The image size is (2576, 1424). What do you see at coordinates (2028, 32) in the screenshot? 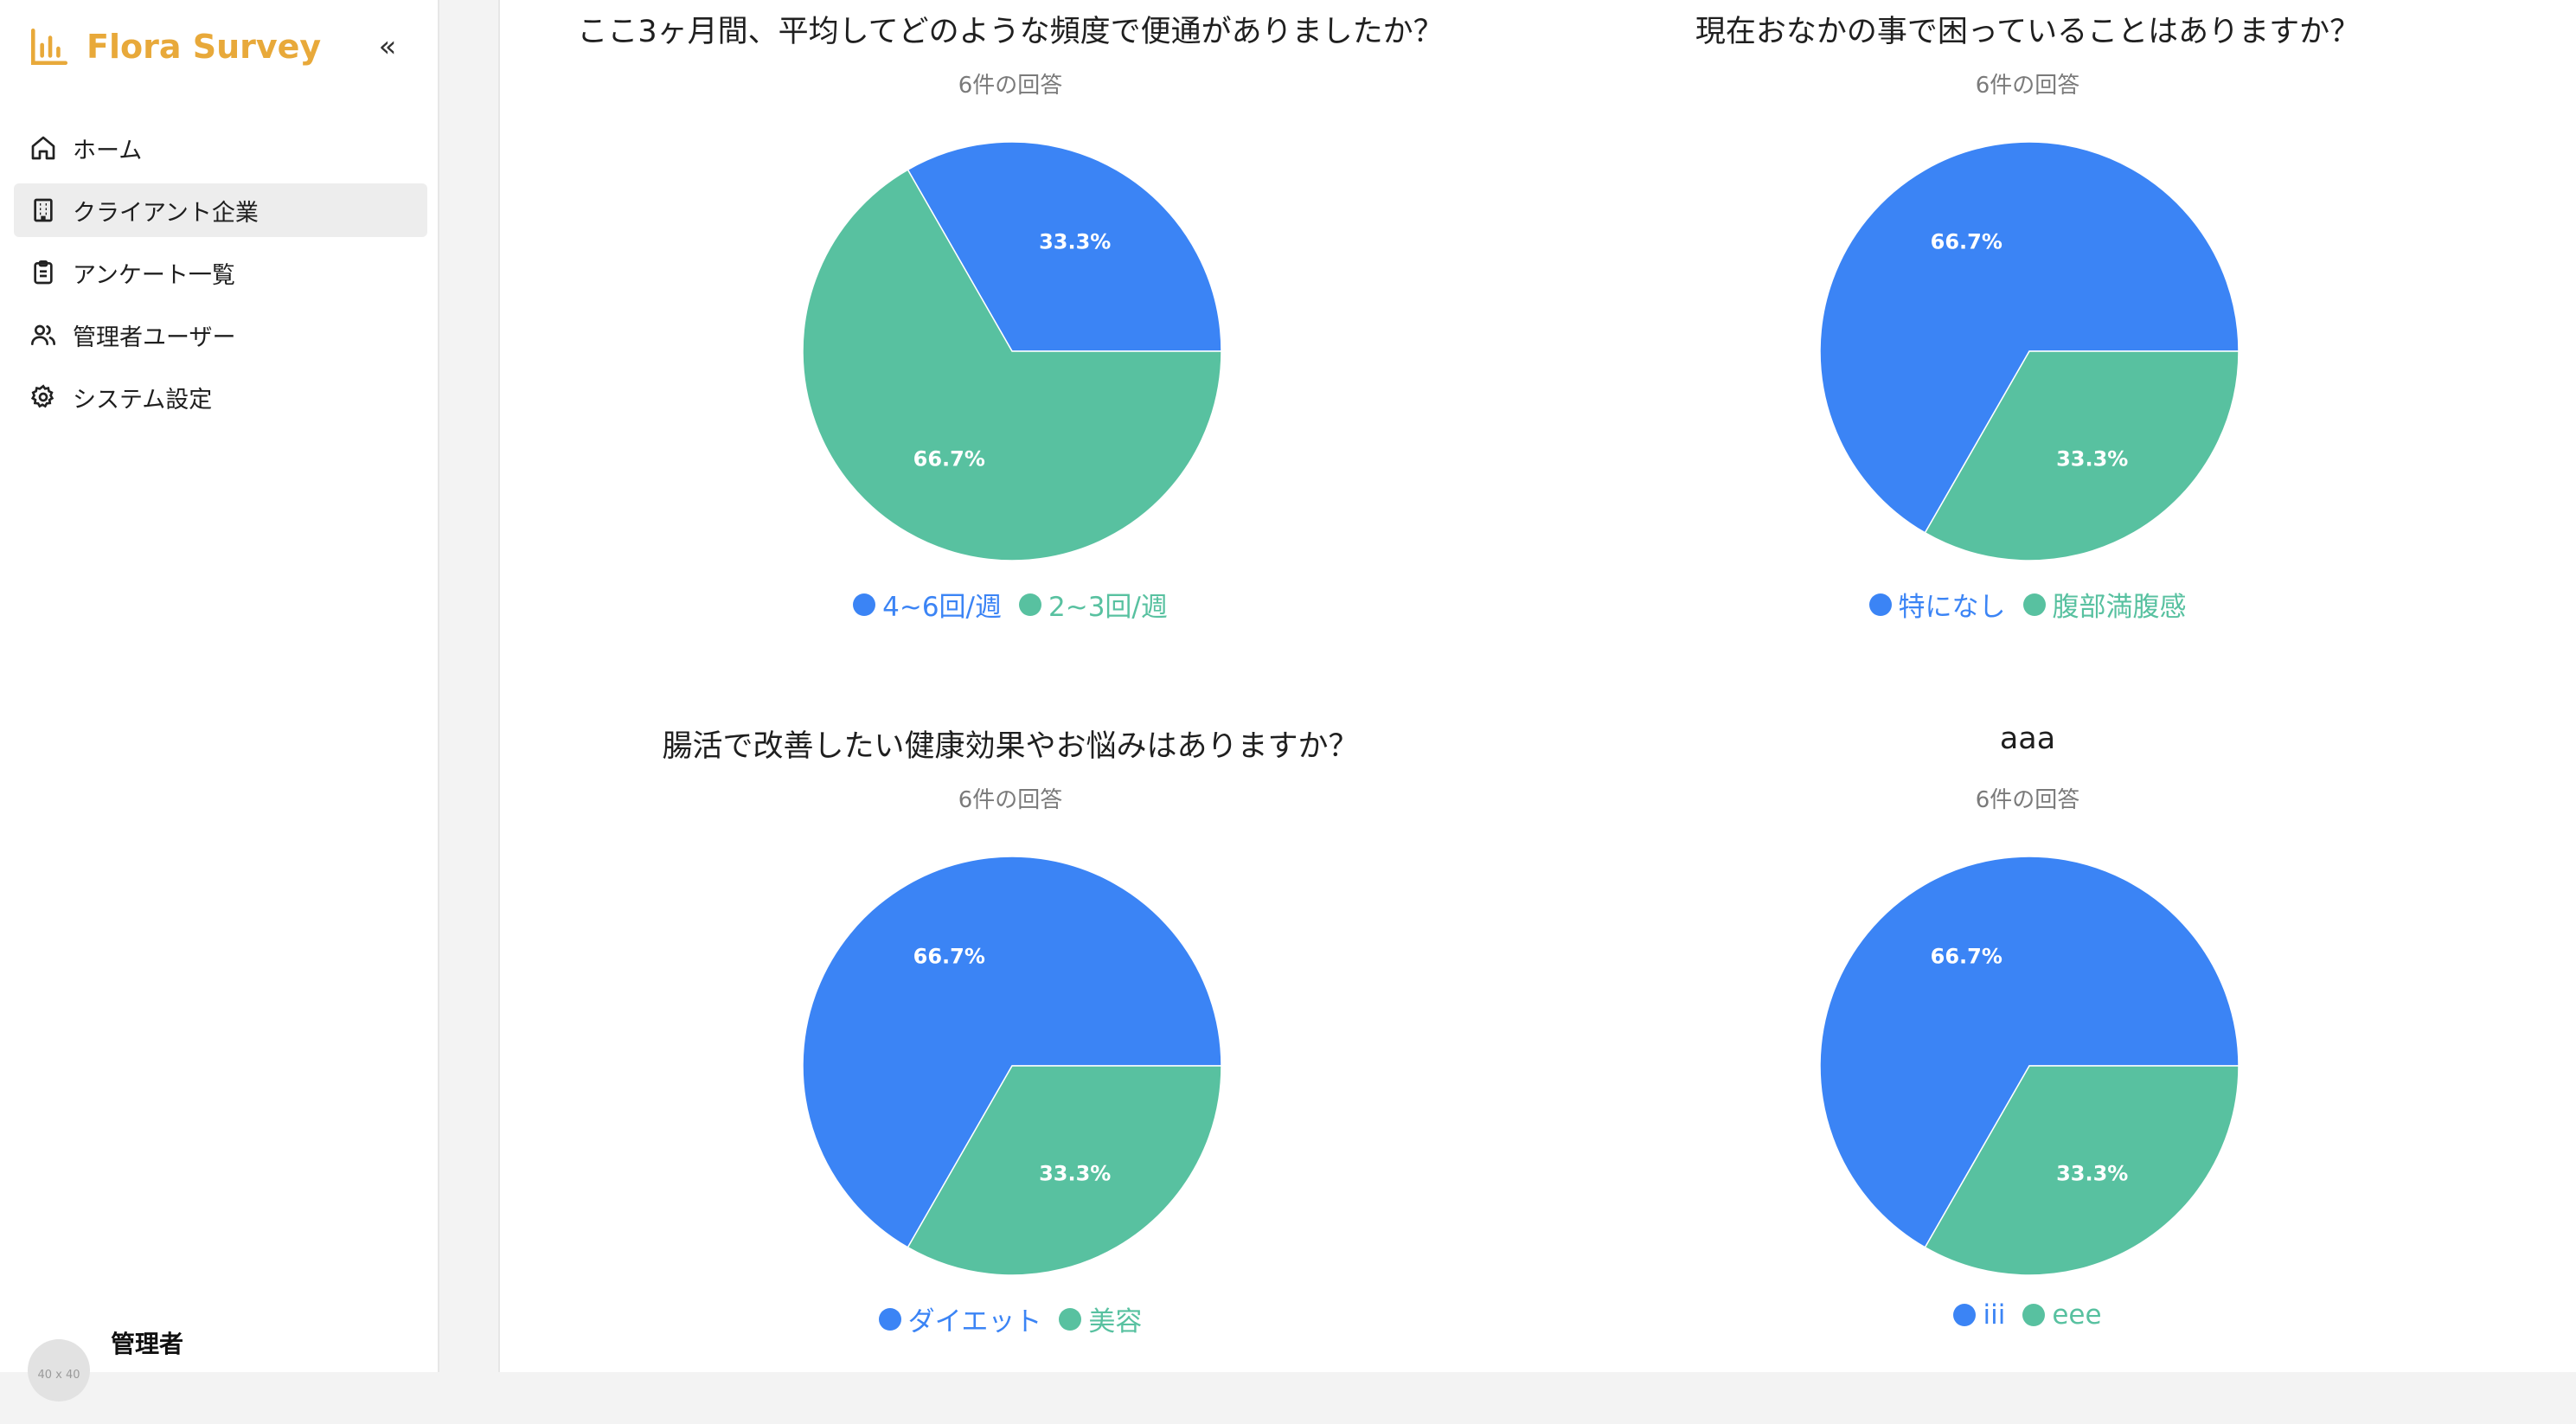
I see `question-title: 現在おなかの事で困っていることはありますか？` at bounding box center [2028, 32].